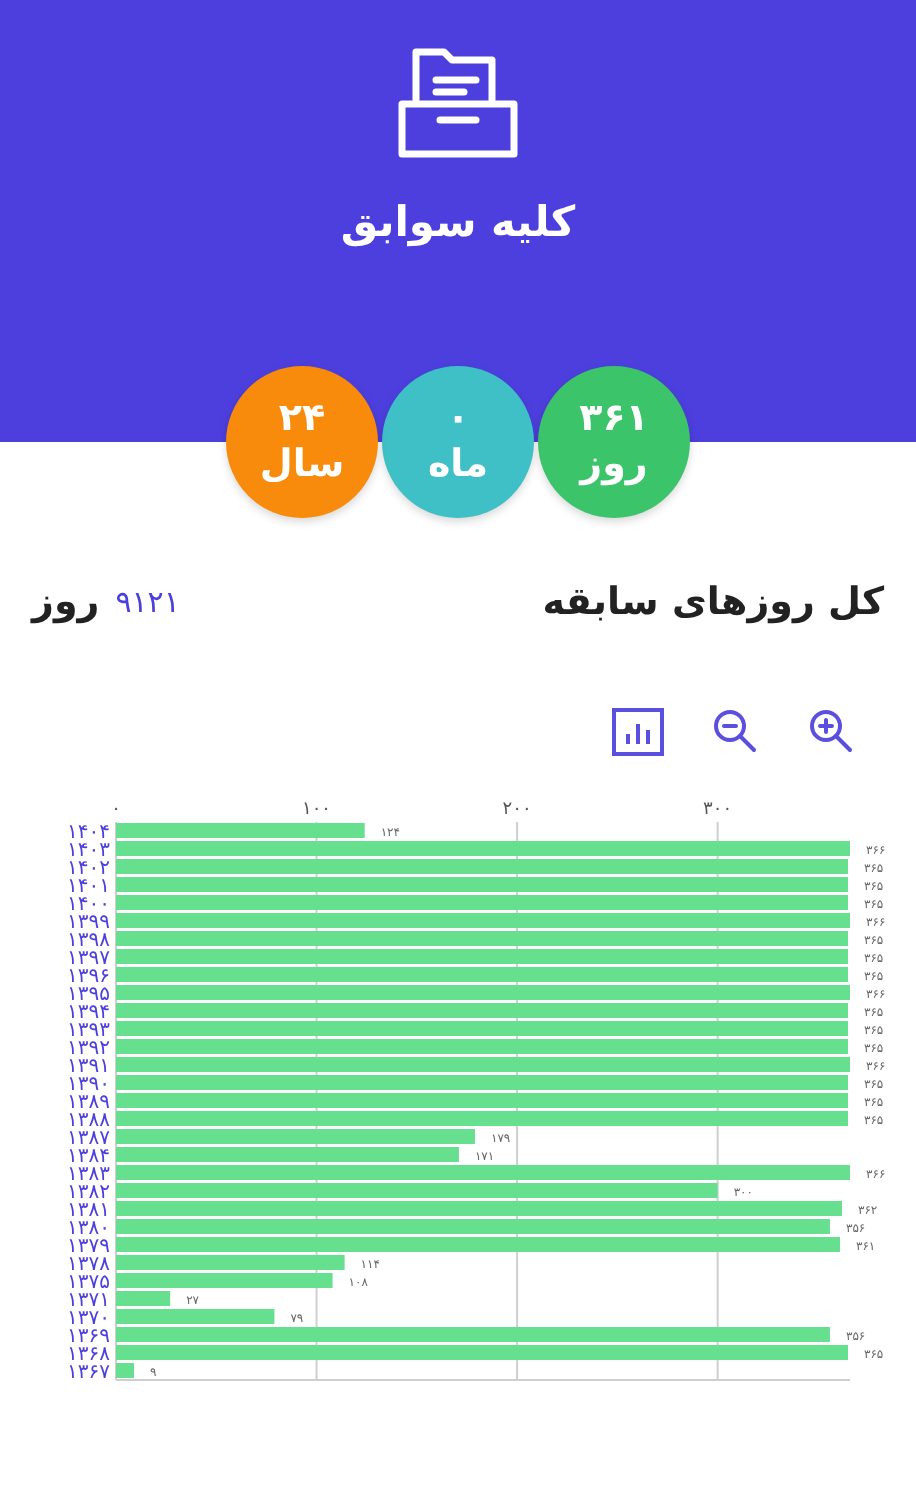  I want to click on year-label: ۱۳۶۹, so click(88, 1336).